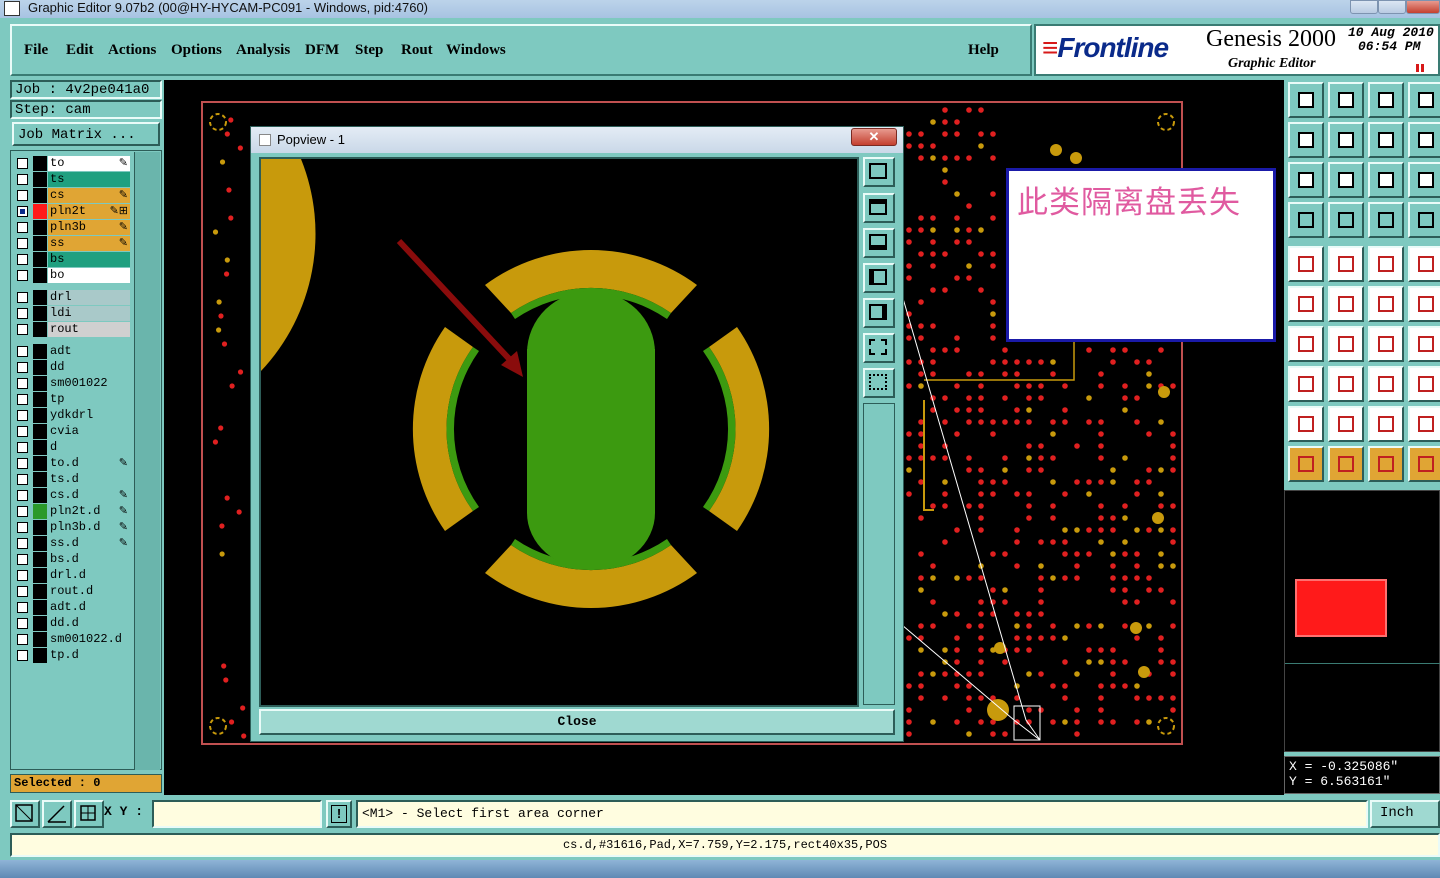 The image size is (1440, 878). I want to click on ratio-1-2-tool-button, so click(1386, 180).